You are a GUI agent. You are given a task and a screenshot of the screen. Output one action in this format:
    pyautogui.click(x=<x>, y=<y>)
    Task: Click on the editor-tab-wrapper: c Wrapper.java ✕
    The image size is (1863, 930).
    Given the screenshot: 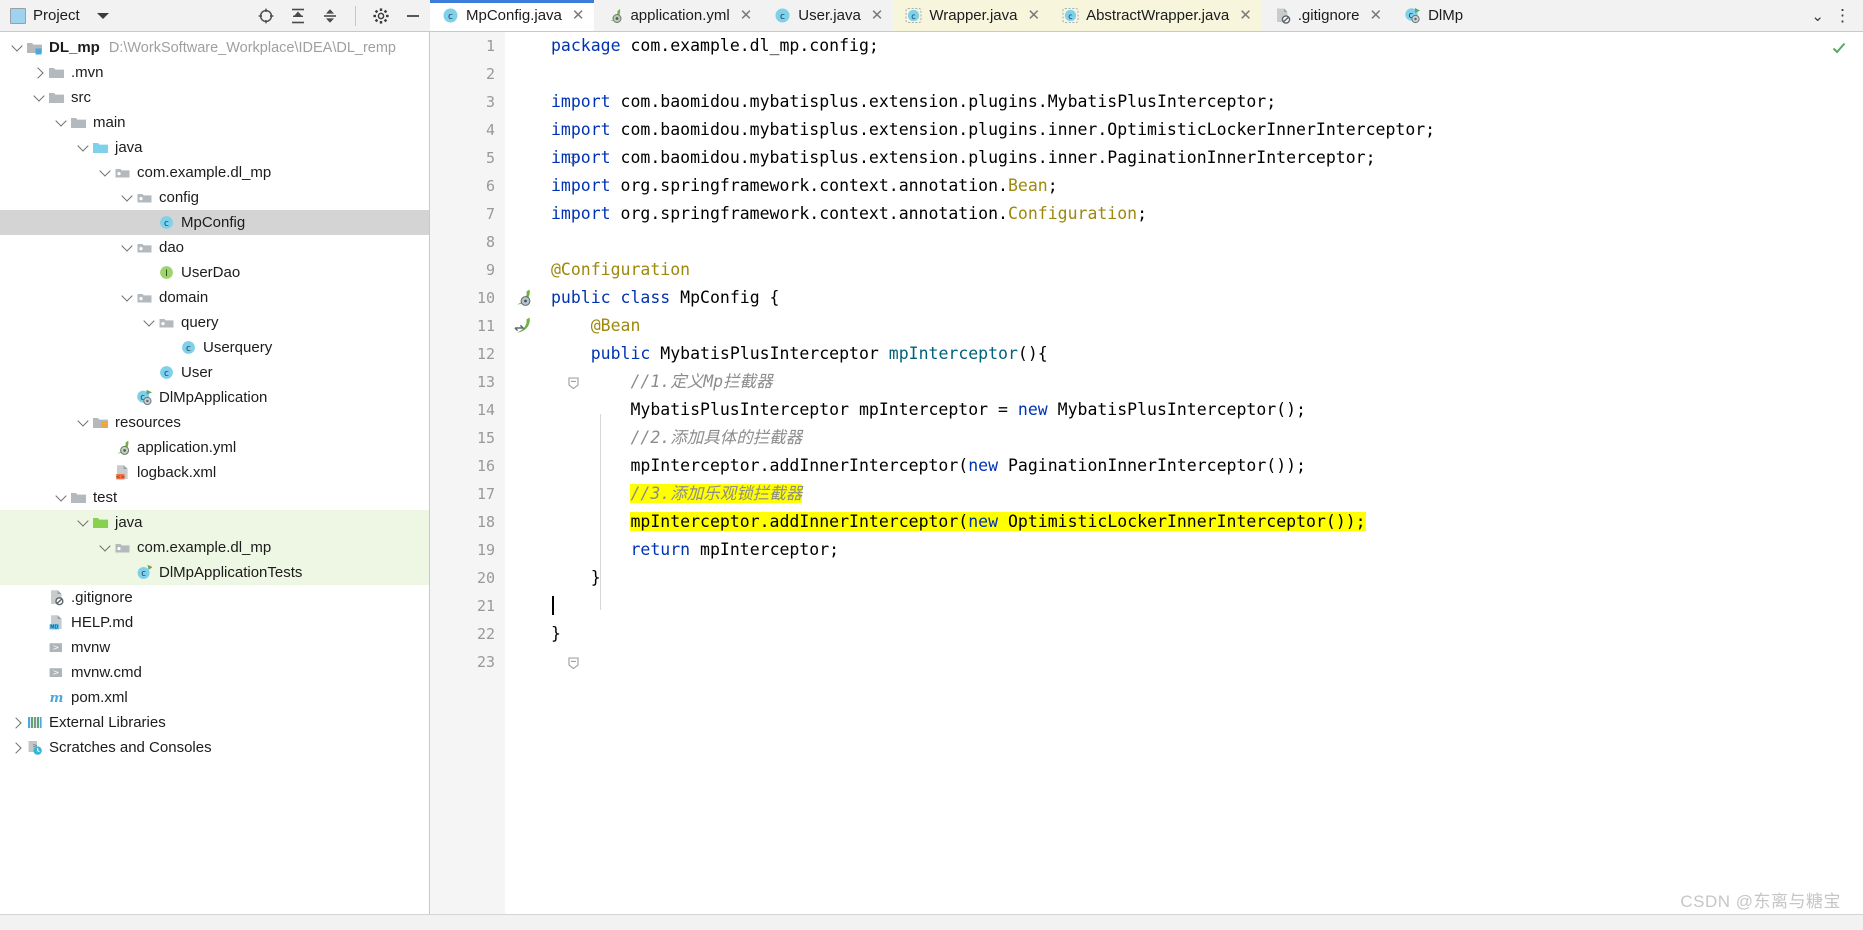 What is the action you would take?
    pyautogui.click(x=972, y=15)
    